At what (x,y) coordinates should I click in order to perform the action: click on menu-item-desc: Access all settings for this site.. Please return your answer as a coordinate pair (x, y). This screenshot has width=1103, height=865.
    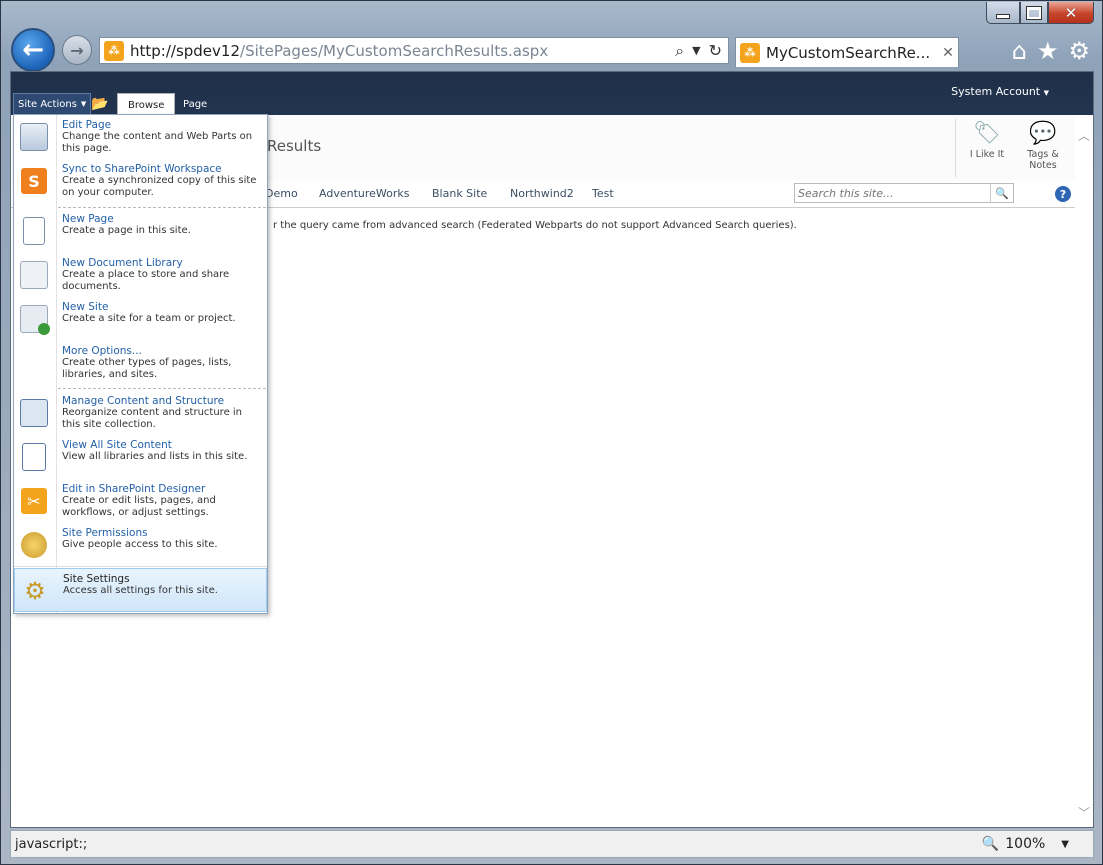
    Looking at the image, I should click on (140, 590).